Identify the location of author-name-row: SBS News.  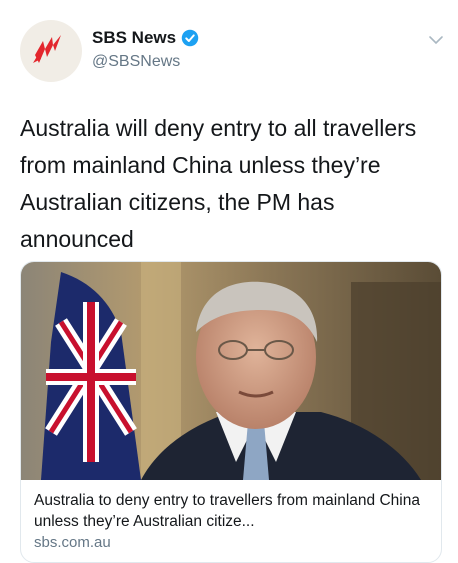
(145, 38).